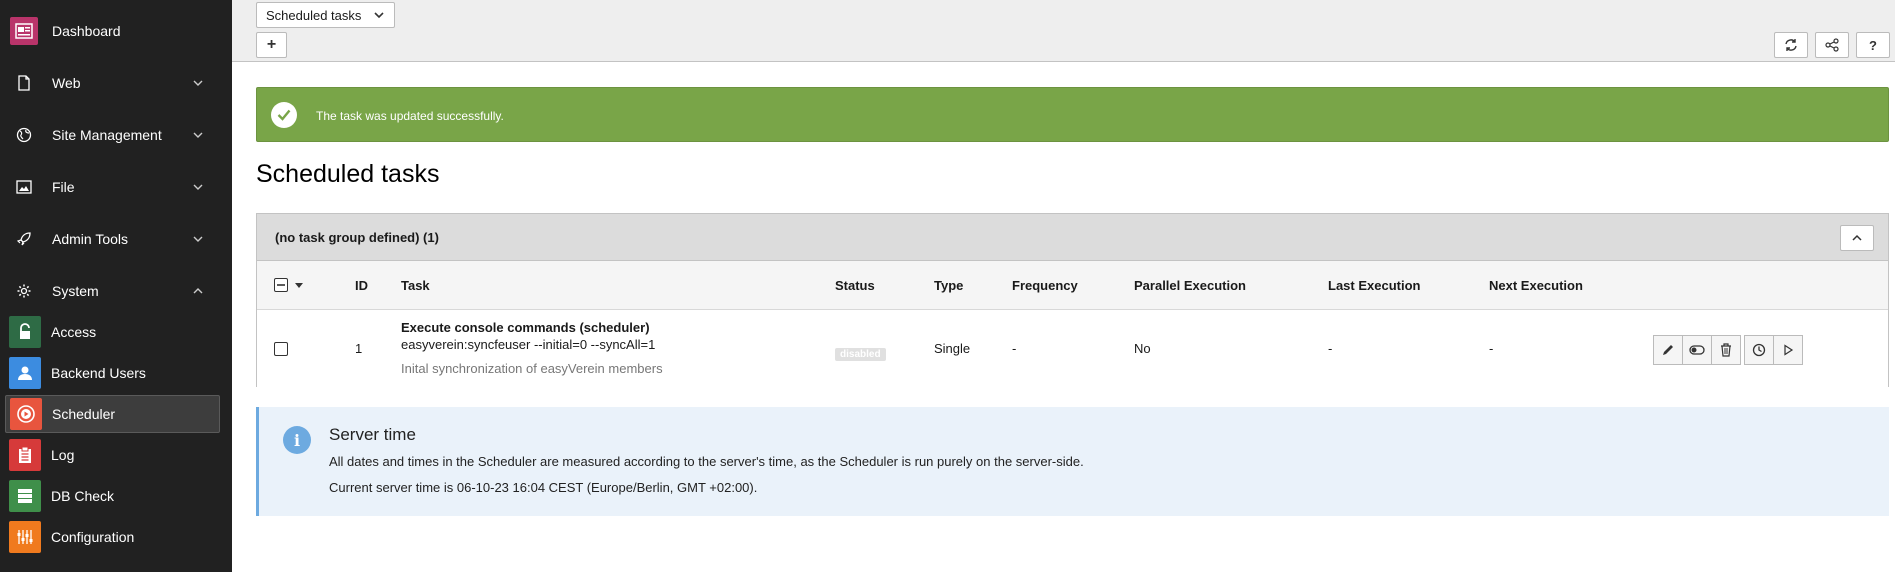  I want to click on panel-header: (no task group defined) (1), so click(1072, 237).